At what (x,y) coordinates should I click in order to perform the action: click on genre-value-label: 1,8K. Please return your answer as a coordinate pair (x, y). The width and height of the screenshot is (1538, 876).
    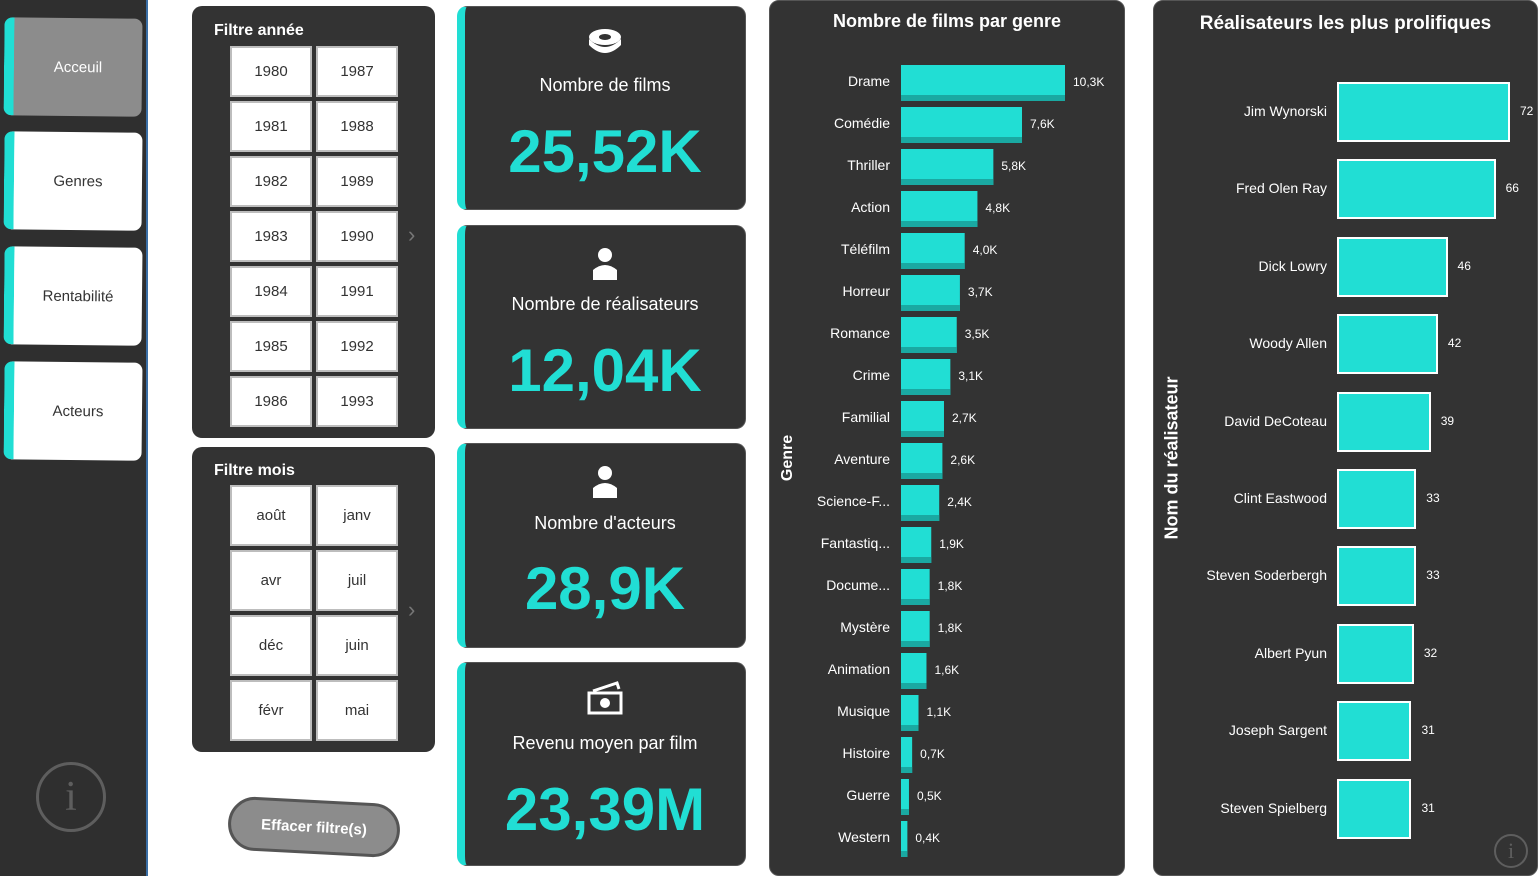
    Looking at the image, I should click on (950, 586).